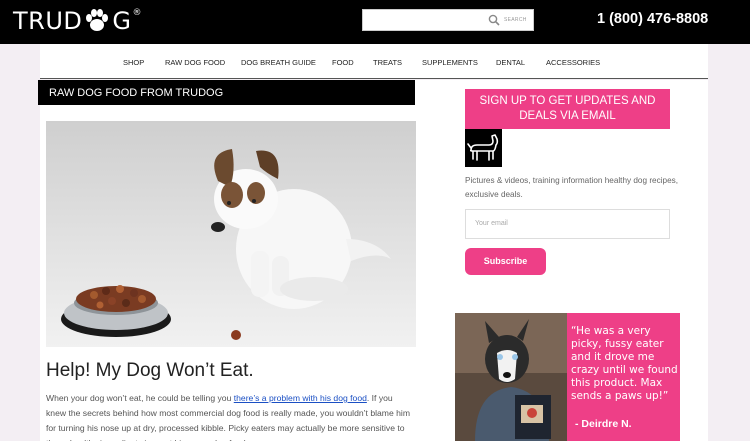  I want to click on logo-text-left: TRUD, so click(48, 21).